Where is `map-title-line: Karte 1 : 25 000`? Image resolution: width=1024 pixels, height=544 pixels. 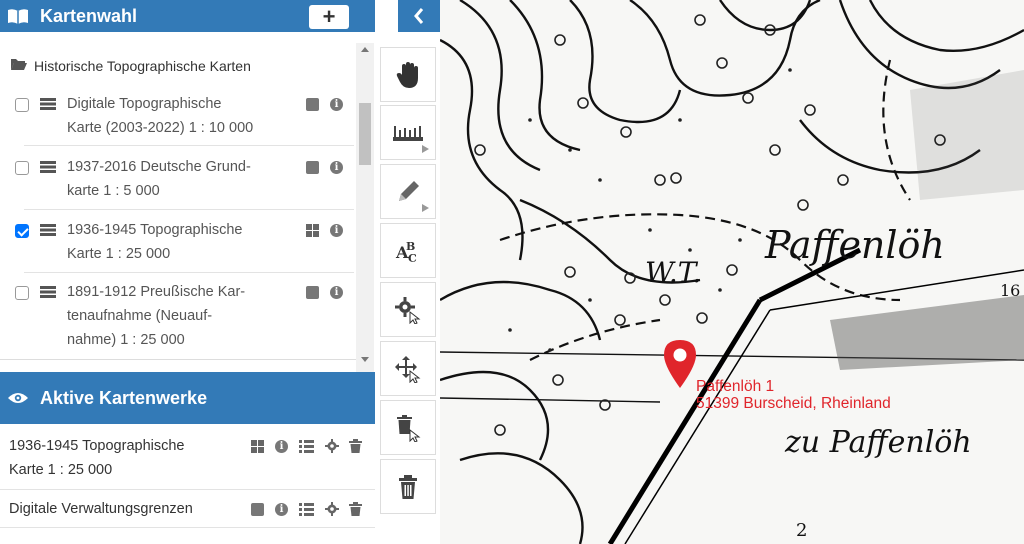
map-title-line: Karte 1 : 25 000 is located at coordinates (119, 254).